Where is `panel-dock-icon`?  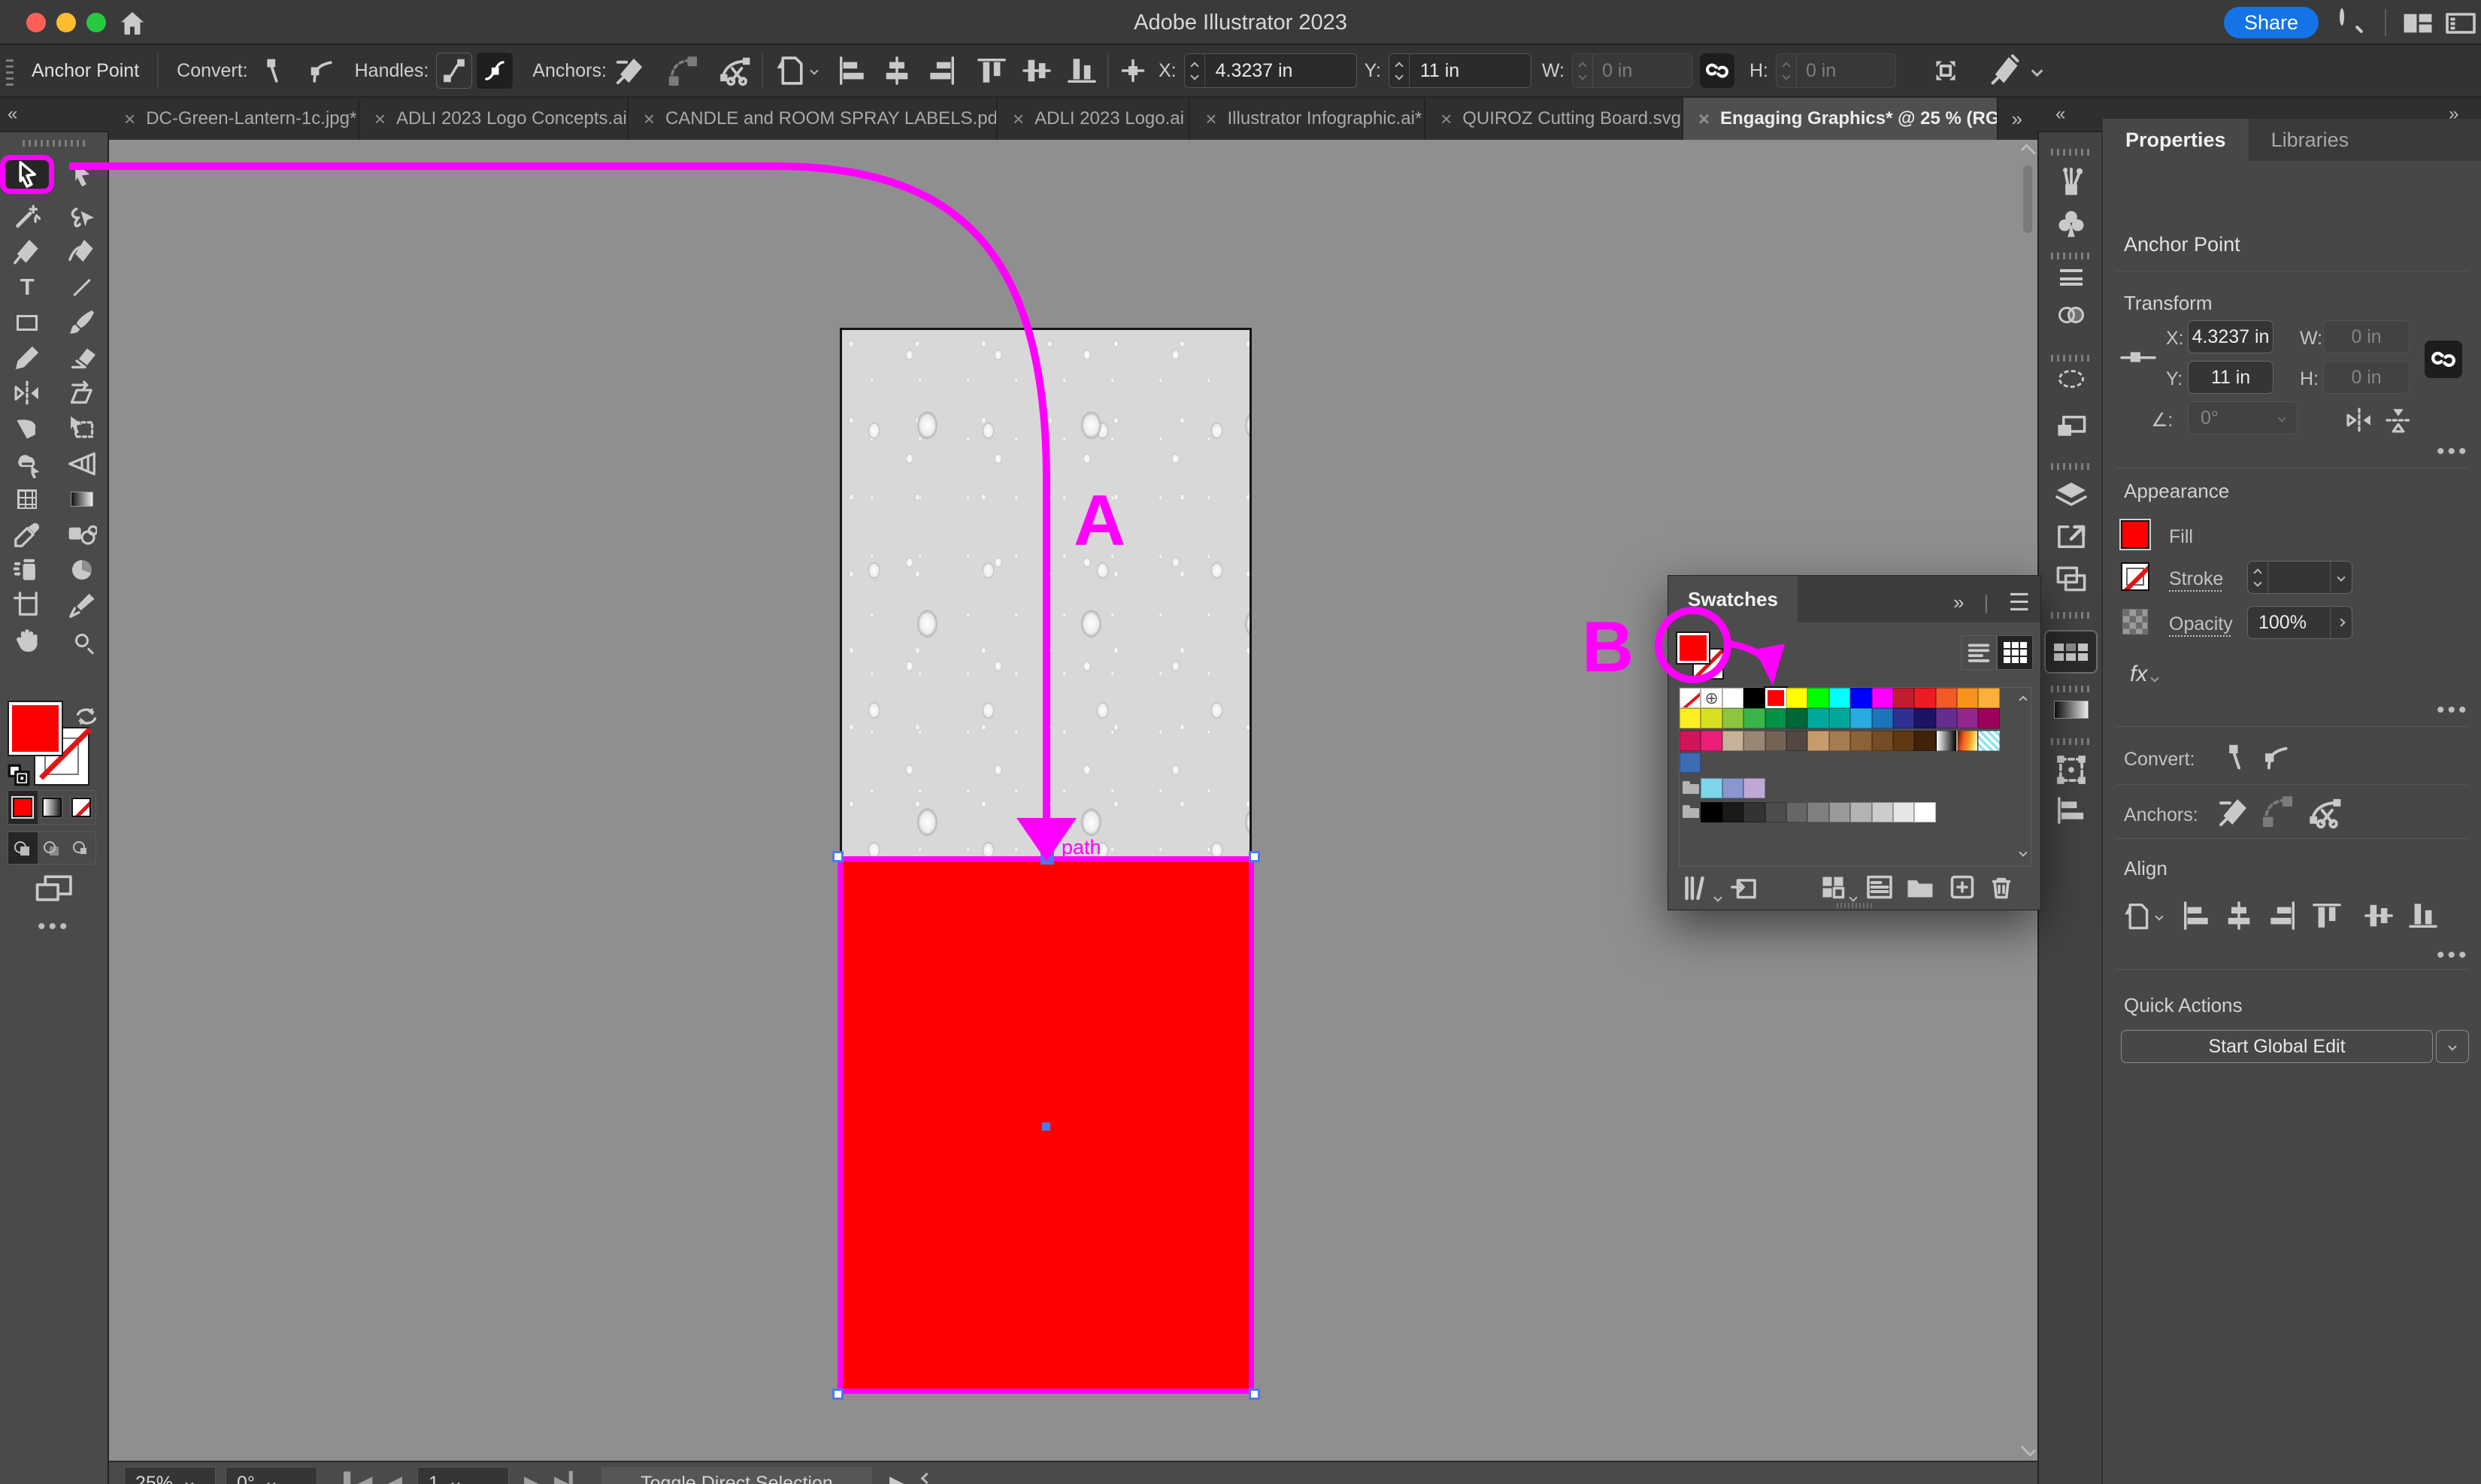
panel-dock-icon is located at coordinates (2460, 23).